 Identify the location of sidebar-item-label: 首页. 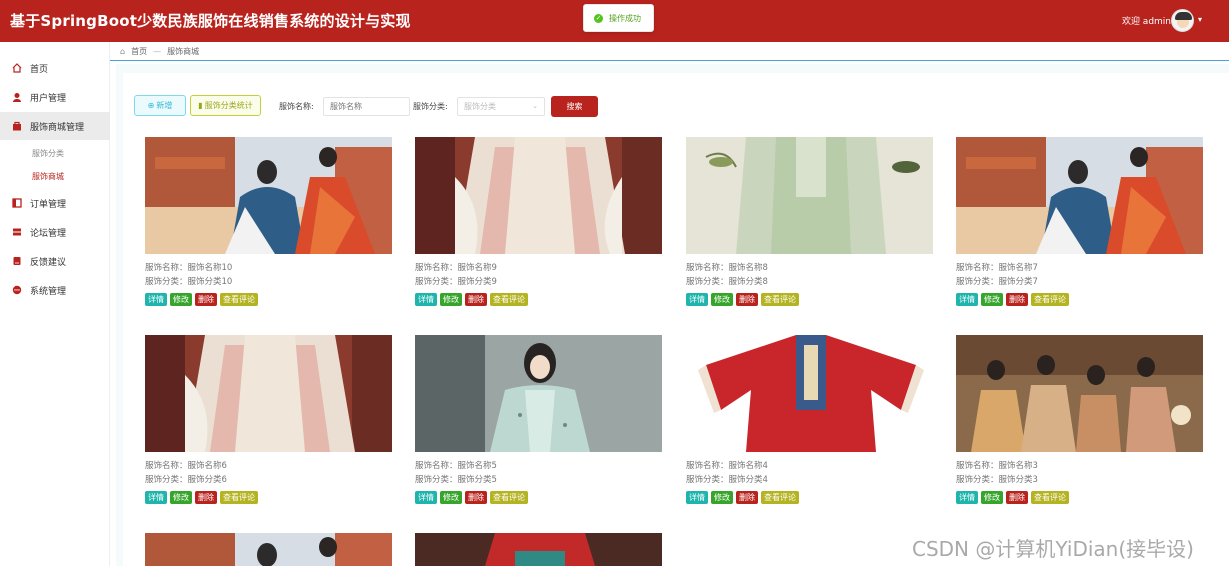
(39, 69).